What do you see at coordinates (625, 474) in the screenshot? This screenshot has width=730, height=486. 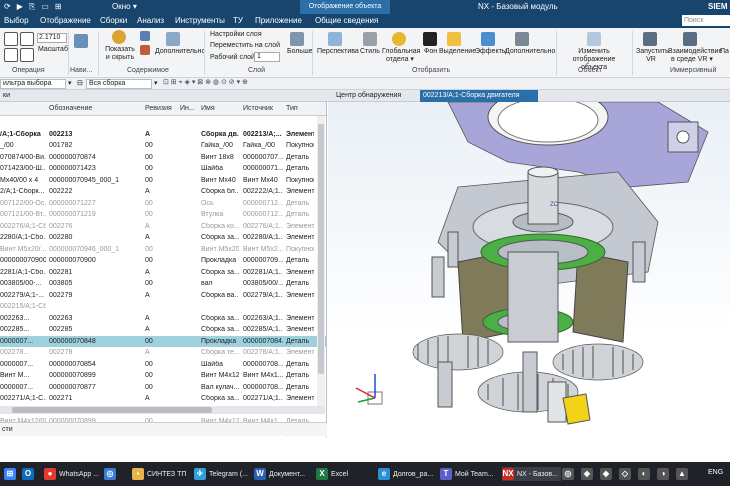 I see `tray-icon: ◇` at bounding box center [625, 474].